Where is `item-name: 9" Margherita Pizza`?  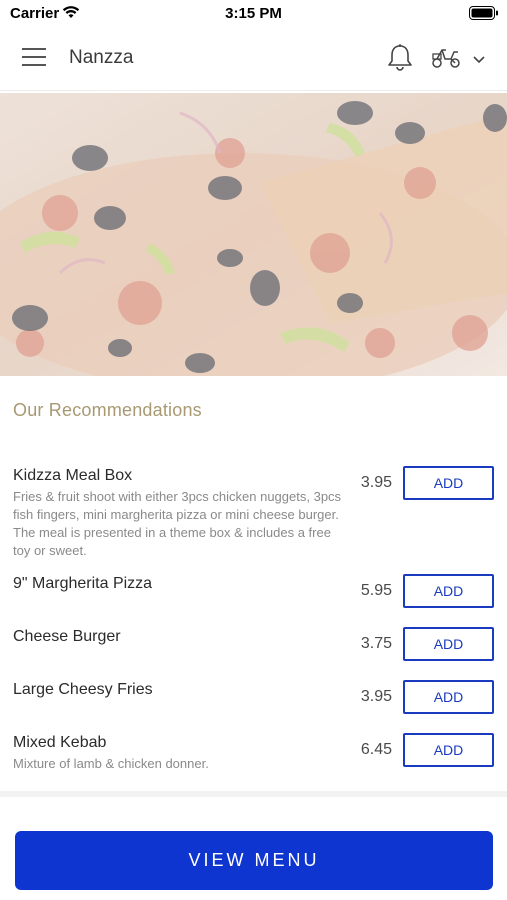
item-name: 9" Margherita Pizza is located at coordinates (83, 583).